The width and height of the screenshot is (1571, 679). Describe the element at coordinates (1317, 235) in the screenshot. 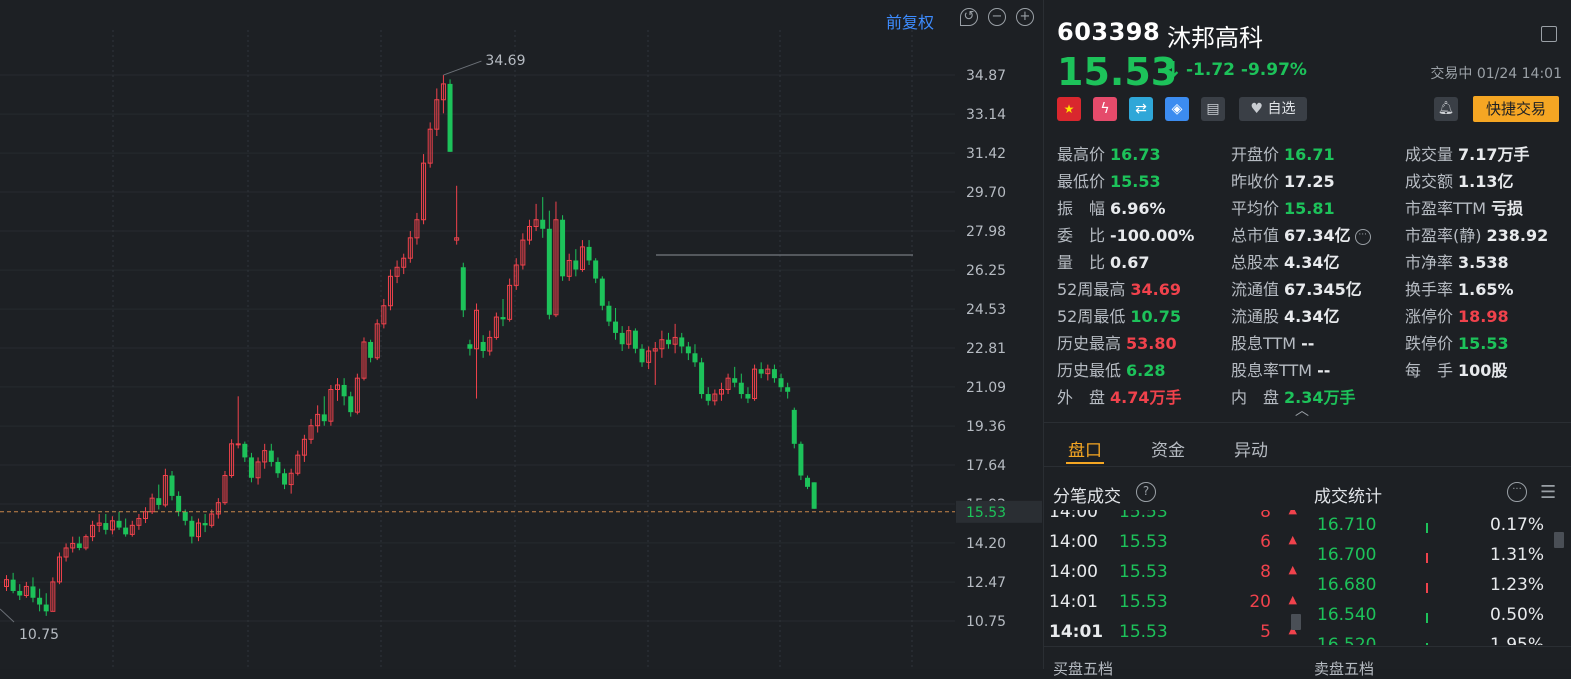

I see `quote-stat-value: 67.34亿` at that location.